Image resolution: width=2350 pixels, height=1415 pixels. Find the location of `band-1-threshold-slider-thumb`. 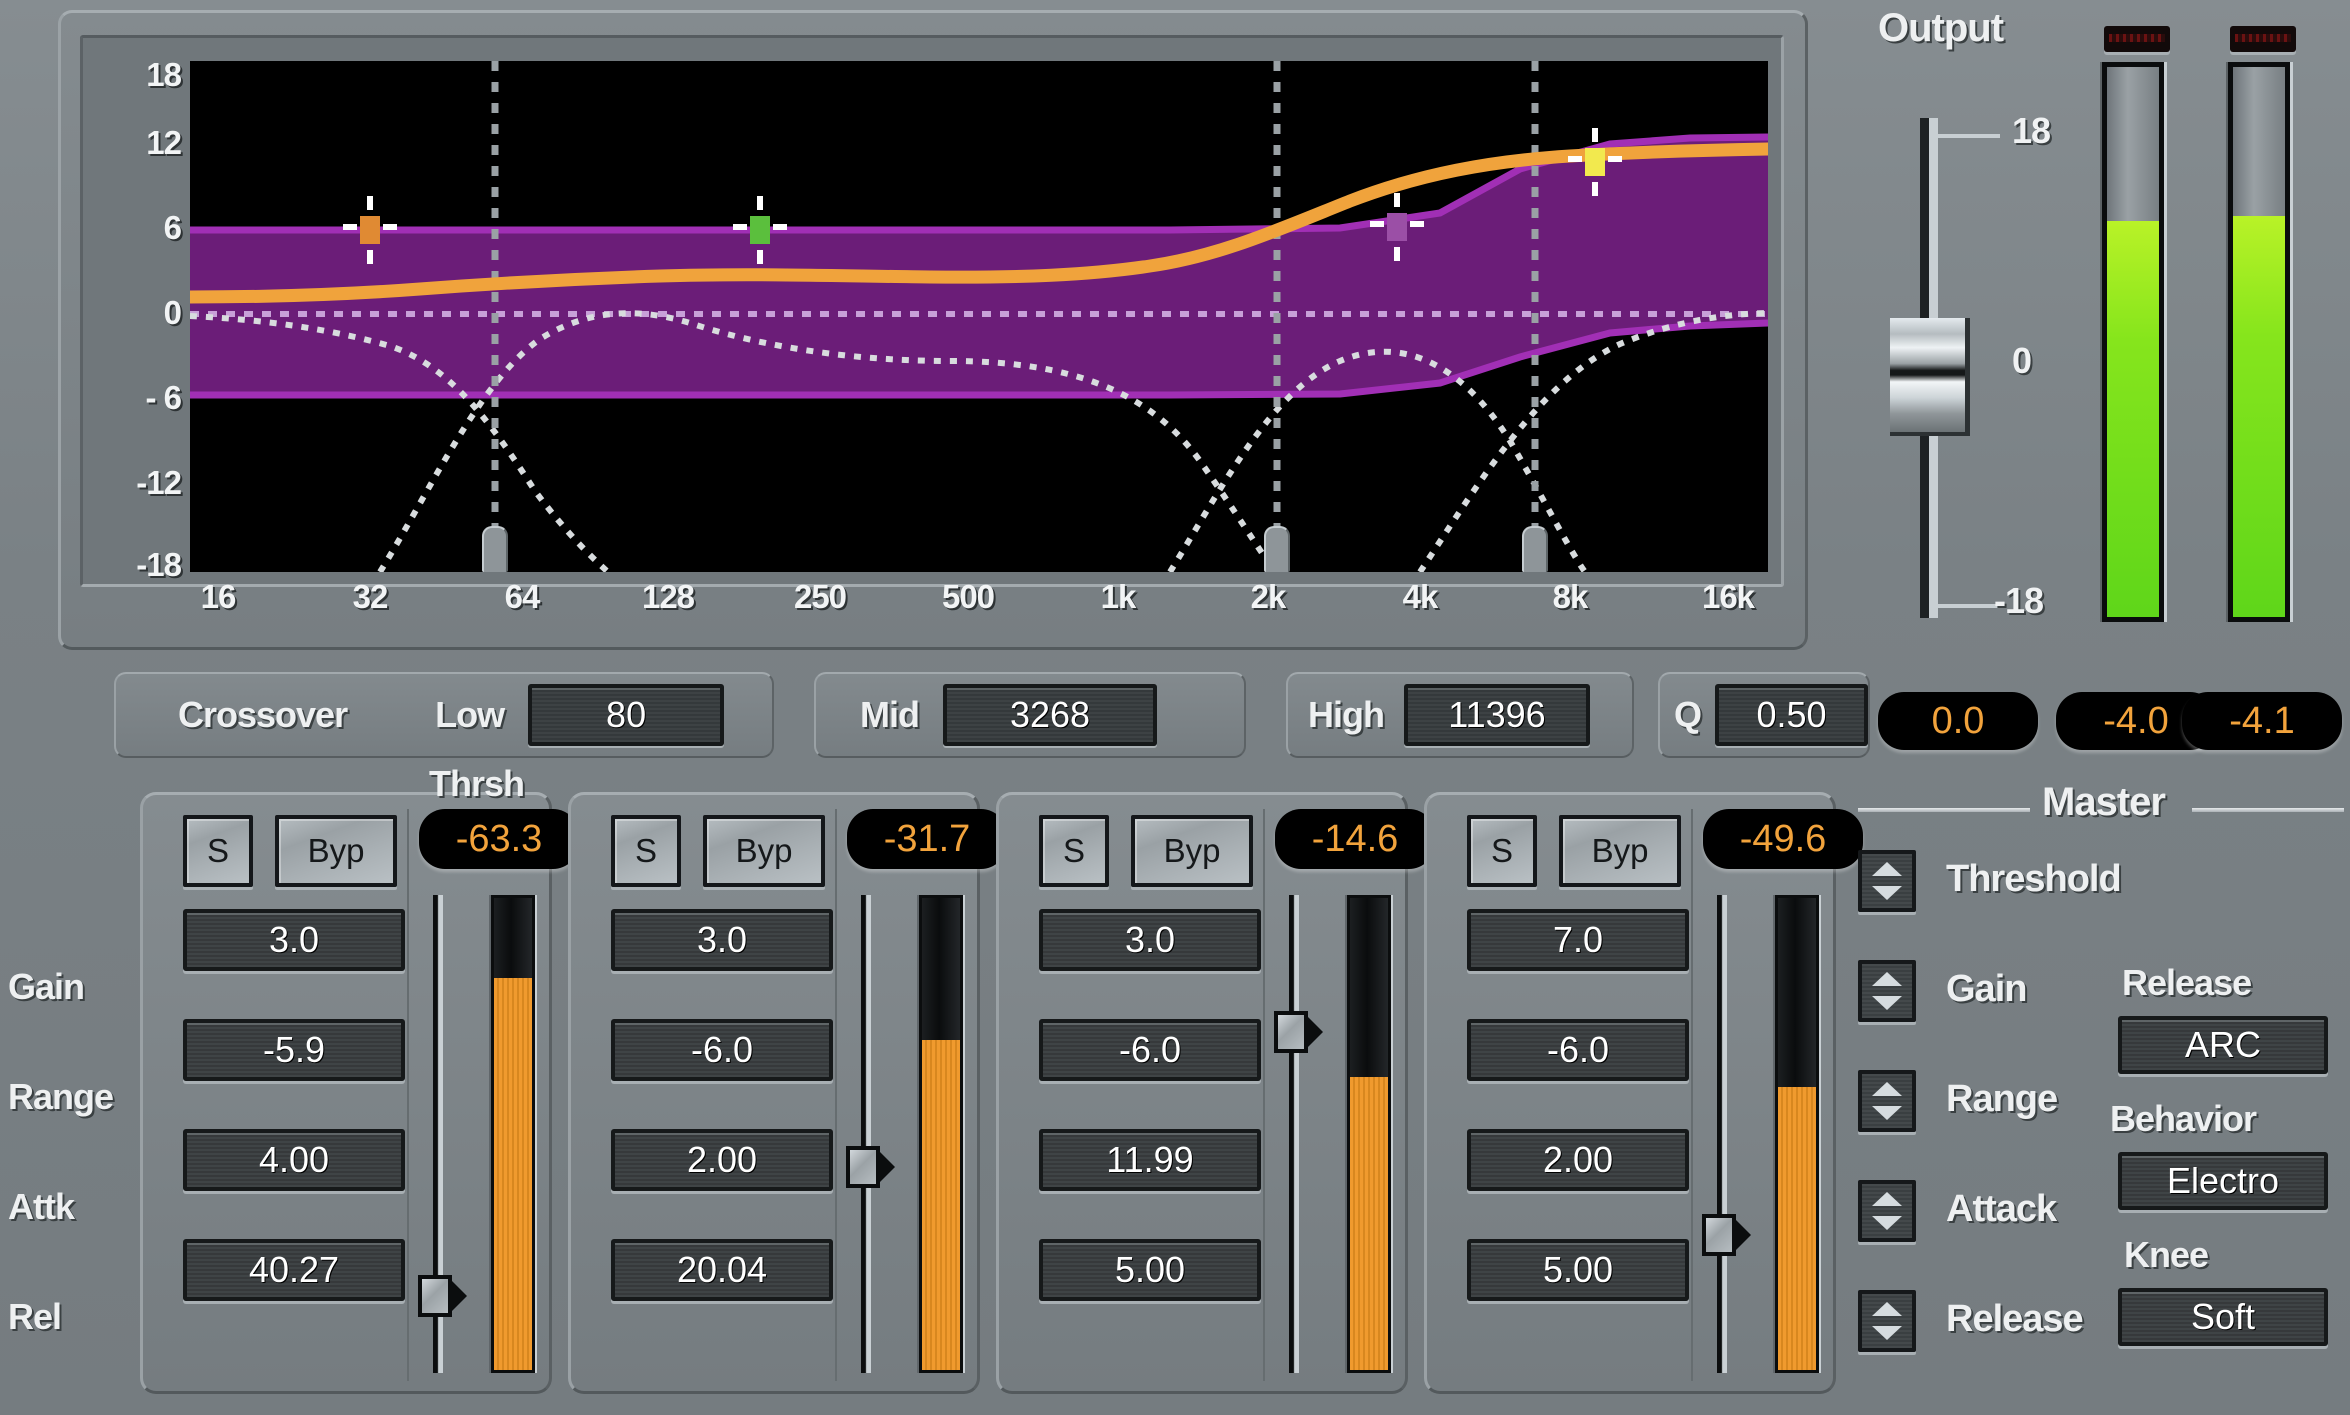

band-1-threshold-slider-thumb is located at coordinates (442, 1296).